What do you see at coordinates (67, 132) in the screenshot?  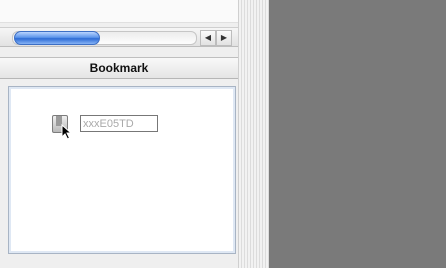 I see `mouse-pointer-icon` at bounding box center [67, 132].